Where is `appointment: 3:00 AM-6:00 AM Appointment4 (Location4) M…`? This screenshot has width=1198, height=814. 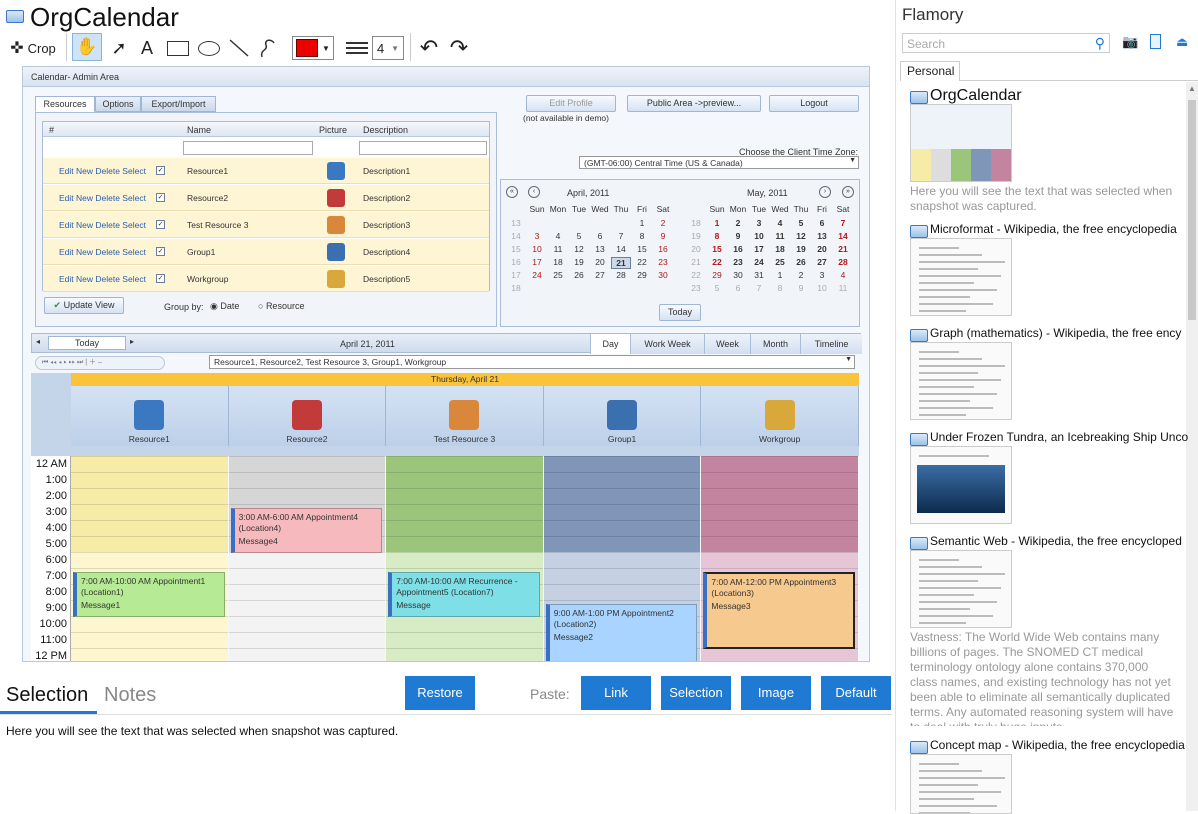 appointment: 3:00 AM-6:00 AM Appointment4 (Location4) M… is located at coordinates (306, 530).